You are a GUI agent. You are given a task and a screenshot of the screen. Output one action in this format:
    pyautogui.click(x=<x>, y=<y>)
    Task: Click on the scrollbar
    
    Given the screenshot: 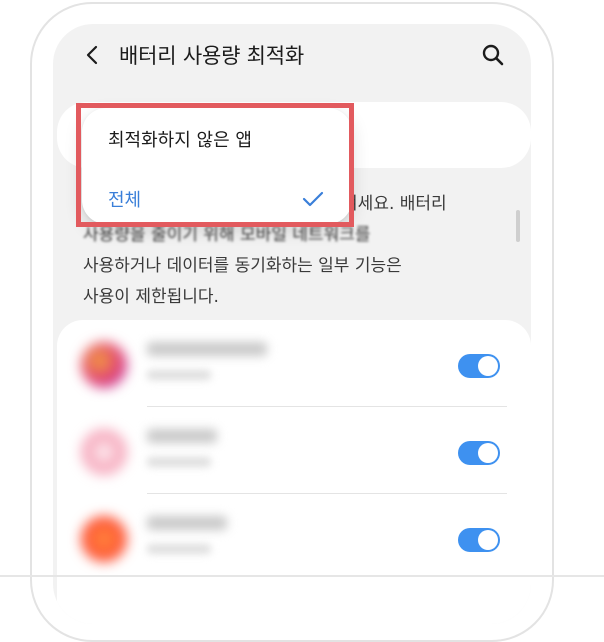 What is the action you would take?
    pyautogui.click(x=518, y=226)
    